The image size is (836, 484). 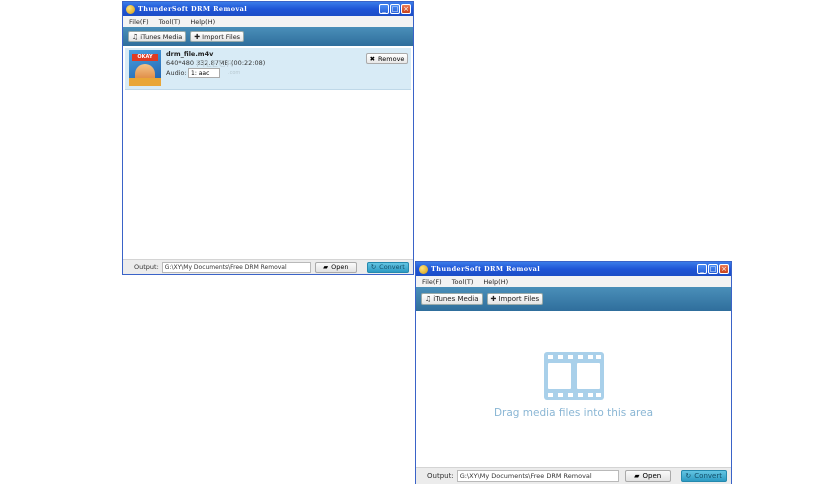 I want to click on thumbnail-text: OKAY, so click(x=145, y=57).